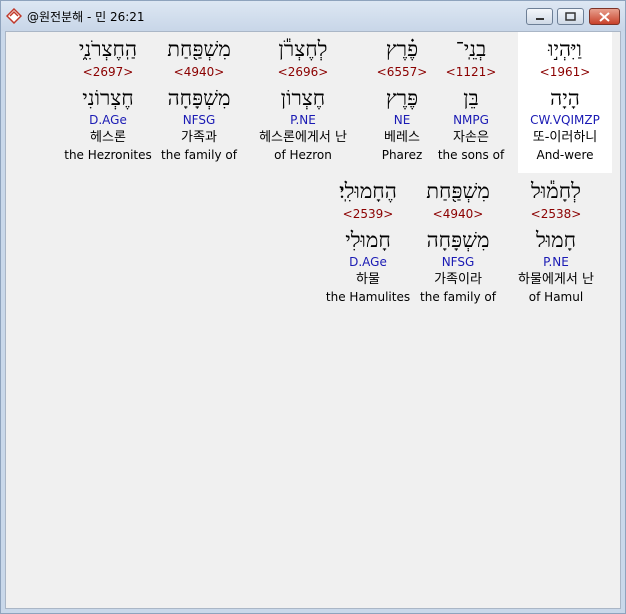  Describe the element at coordinates (556, 191) in the screenshot. I see `hebrew-word: לְחָמ֕וּל` at that location.